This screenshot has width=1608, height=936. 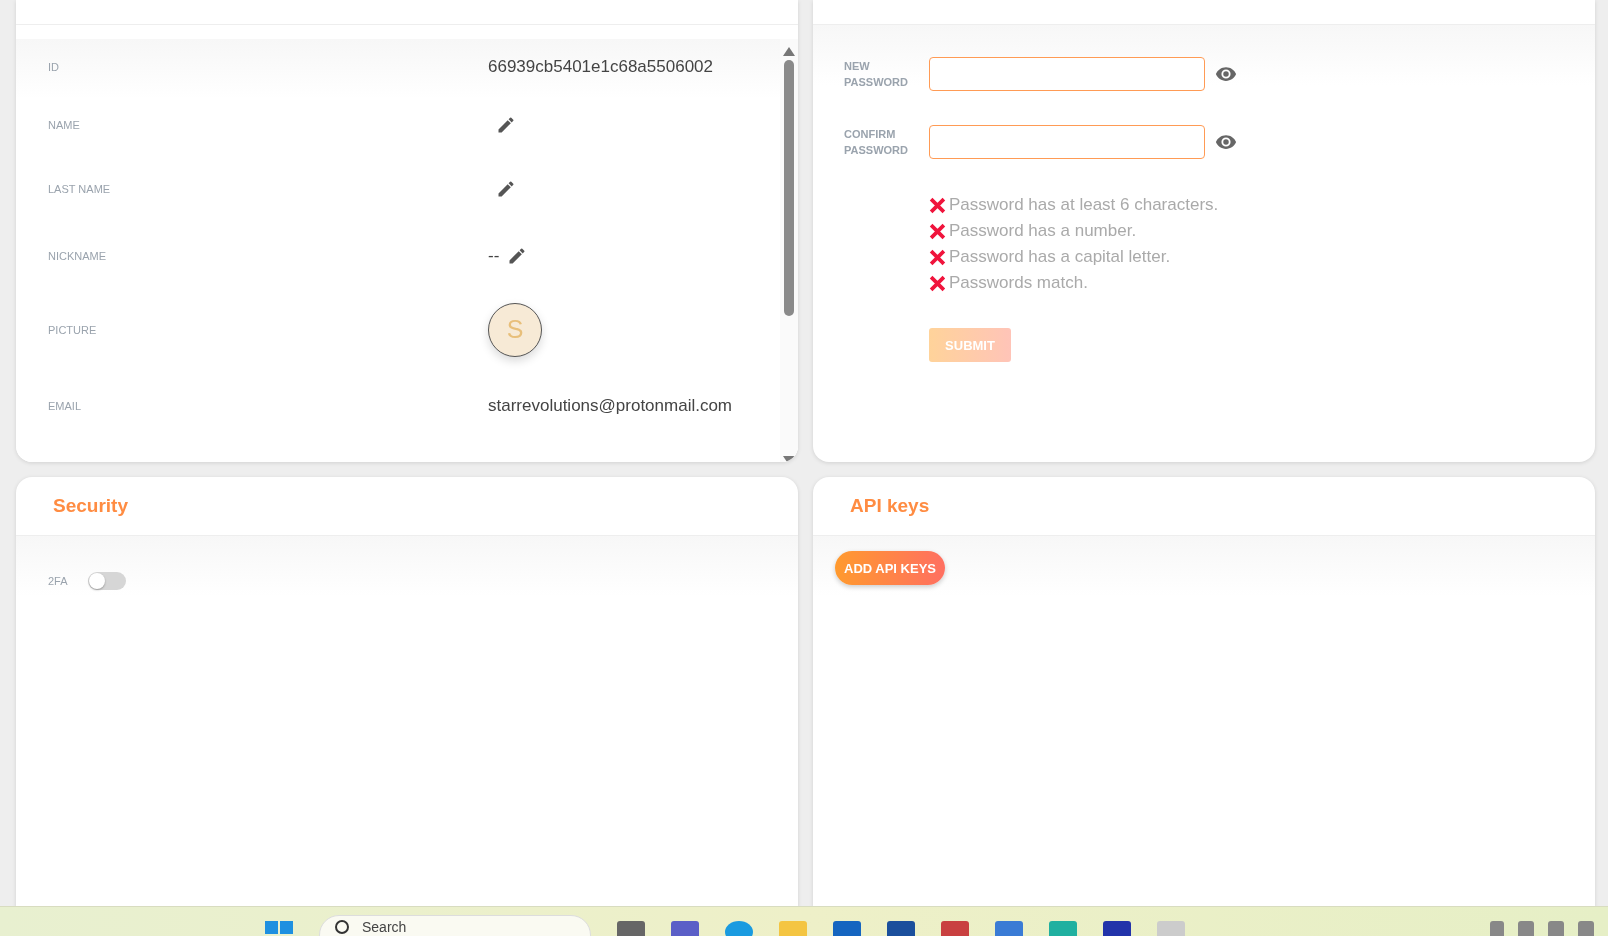 I want to click on rule-text: Password has at least 6 characters., so click(x=1084, y=205).